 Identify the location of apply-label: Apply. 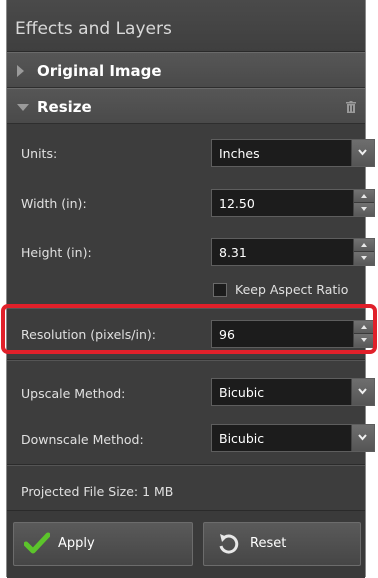
(76, 543).